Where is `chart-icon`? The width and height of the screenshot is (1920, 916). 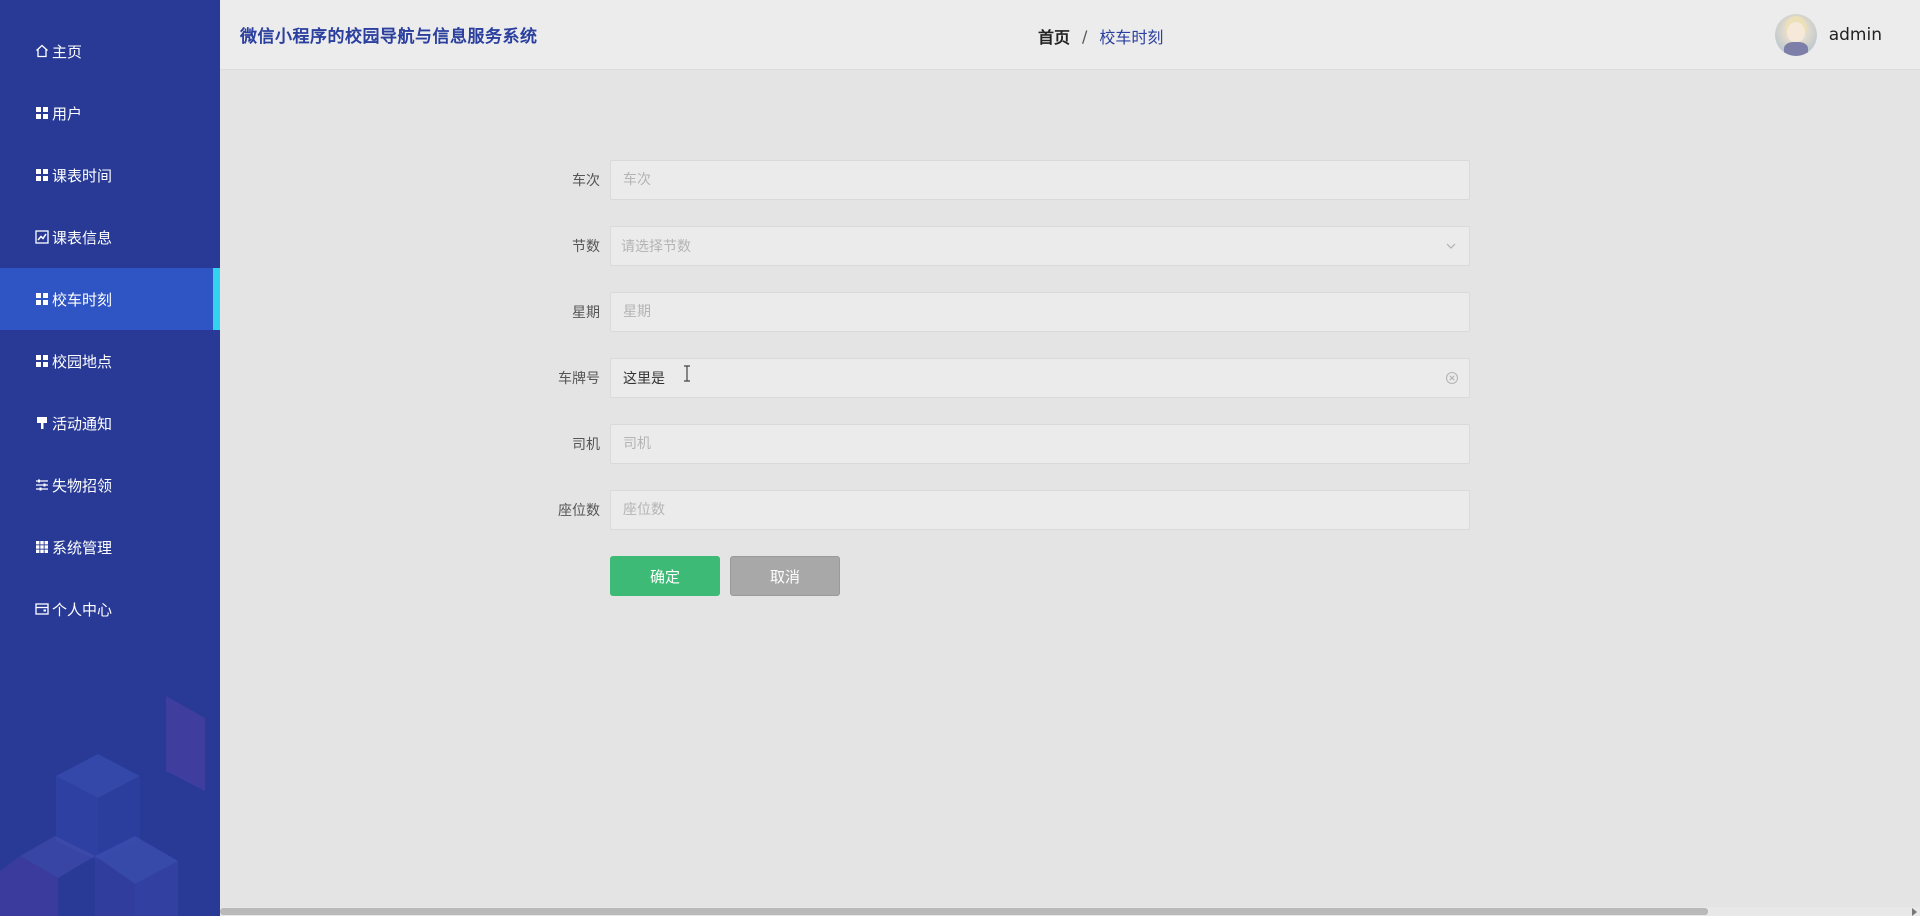
chart-icon is located at coordinates (41, 237).